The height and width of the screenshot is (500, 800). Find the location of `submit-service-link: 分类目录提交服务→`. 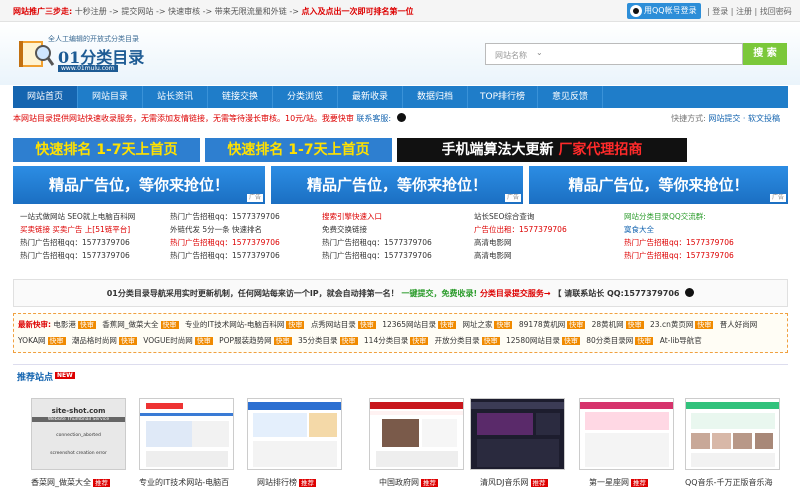

submit-service-link: 分类目录提交服务→ is located at coordinates (515, 293).